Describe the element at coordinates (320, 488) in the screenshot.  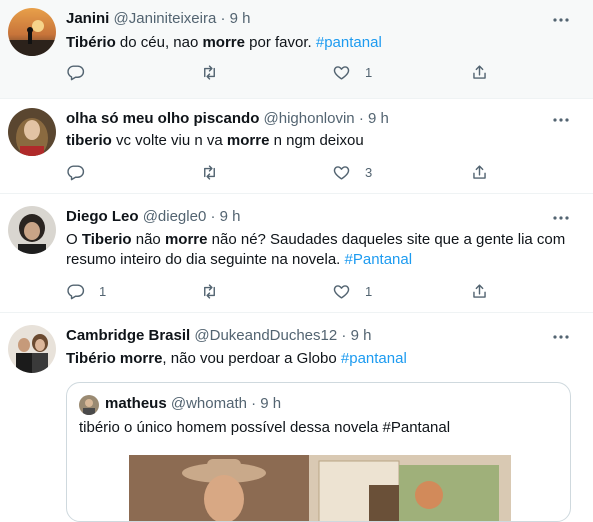
I see `quoted-media-image` at that location.